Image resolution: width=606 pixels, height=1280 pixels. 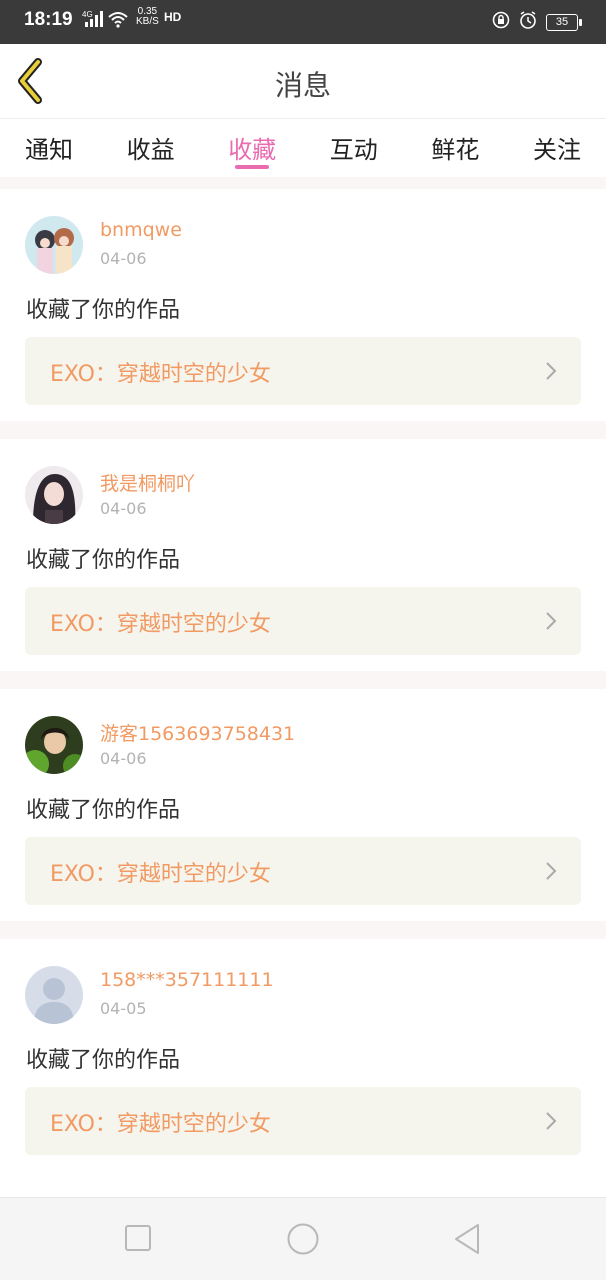 I want to click on username: 158***357111111, so click(x=187, y=980).